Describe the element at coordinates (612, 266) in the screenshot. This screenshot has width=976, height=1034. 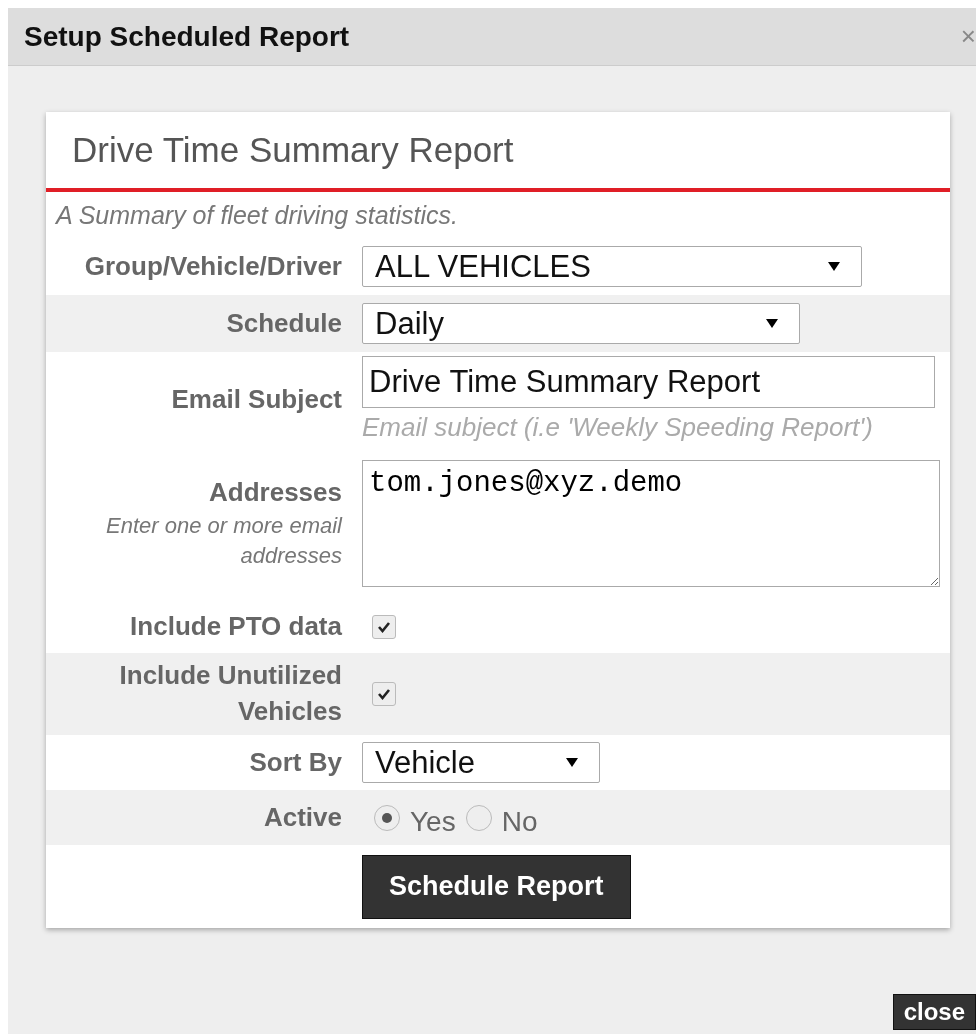
I see `dropdown: ALL VEHICLES` at that location.